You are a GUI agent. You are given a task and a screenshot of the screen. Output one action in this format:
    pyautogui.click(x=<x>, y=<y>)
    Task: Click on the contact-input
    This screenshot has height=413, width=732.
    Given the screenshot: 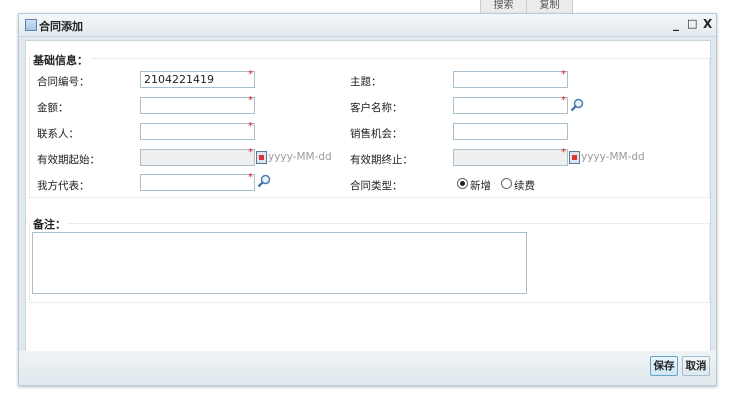 What is the action you would take?
    pyautogui.click(x=197, y=131)
    